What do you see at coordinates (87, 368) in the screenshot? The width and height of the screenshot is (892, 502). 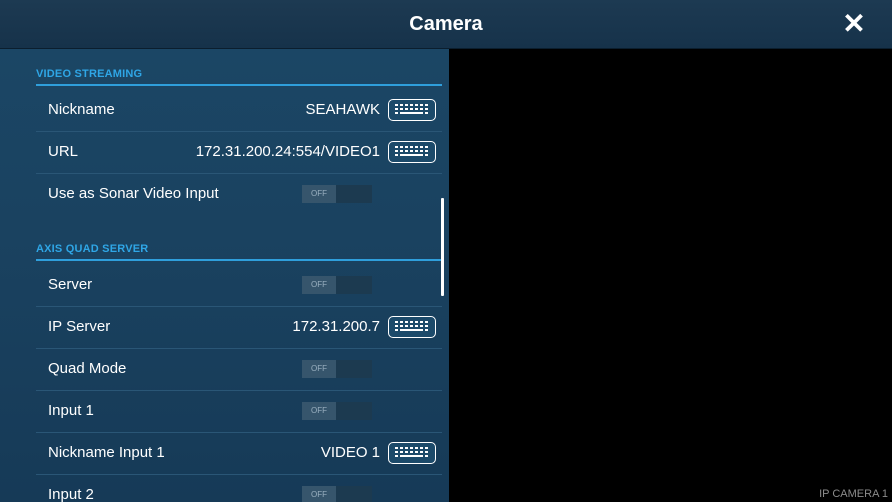 I see `row-label: Quad Mode` at bounding box center [87, 368].